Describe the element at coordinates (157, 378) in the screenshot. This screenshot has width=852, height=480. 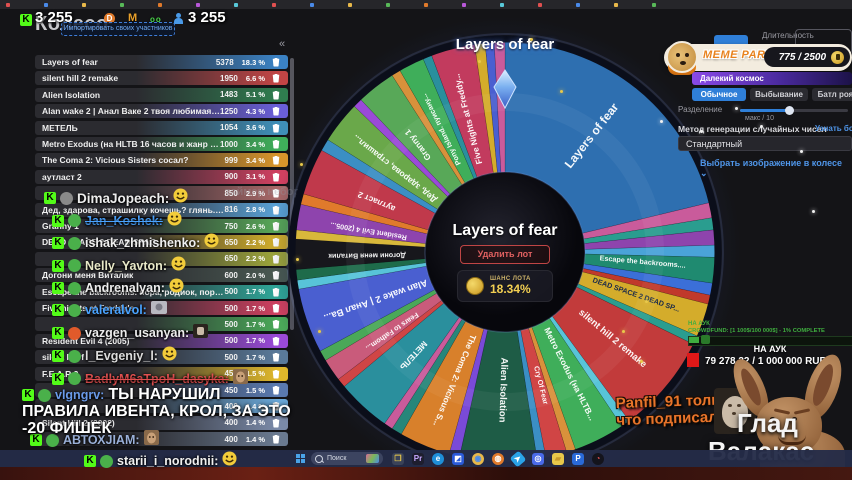
I see `chat-username: BadlyM6aTpoH_dasyka:` at that location.